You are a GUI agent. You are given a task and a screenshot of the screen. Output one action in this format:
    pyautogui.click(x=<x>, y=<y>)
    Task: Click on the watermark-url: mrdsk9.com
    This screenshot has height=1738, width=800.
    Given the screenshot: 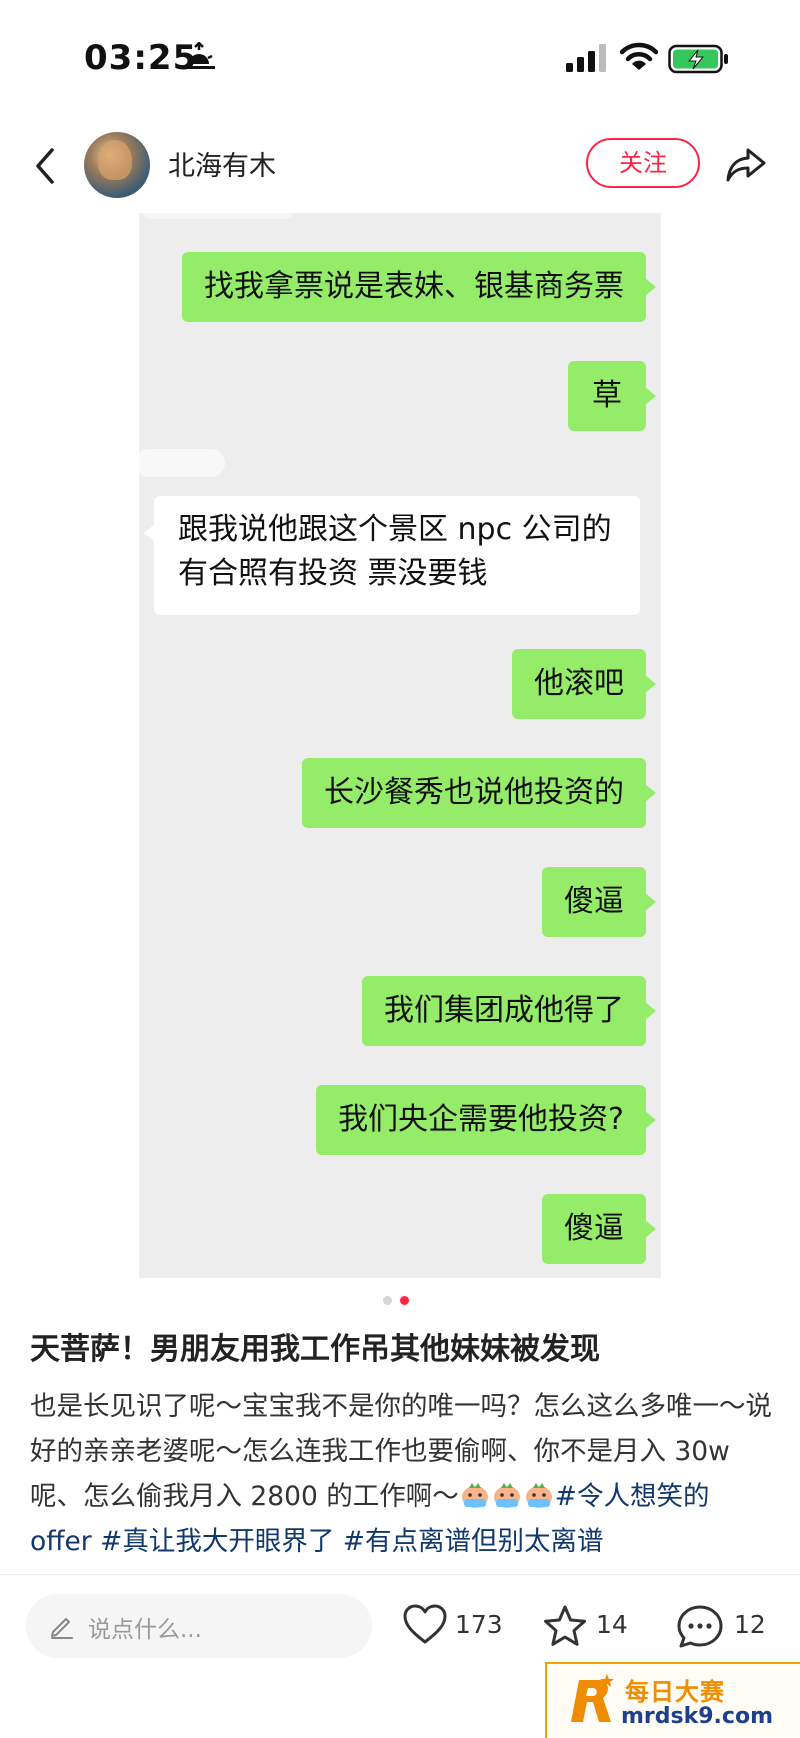 What is the action you would take?
    pyautogui.click(x=697, y=1716)
    